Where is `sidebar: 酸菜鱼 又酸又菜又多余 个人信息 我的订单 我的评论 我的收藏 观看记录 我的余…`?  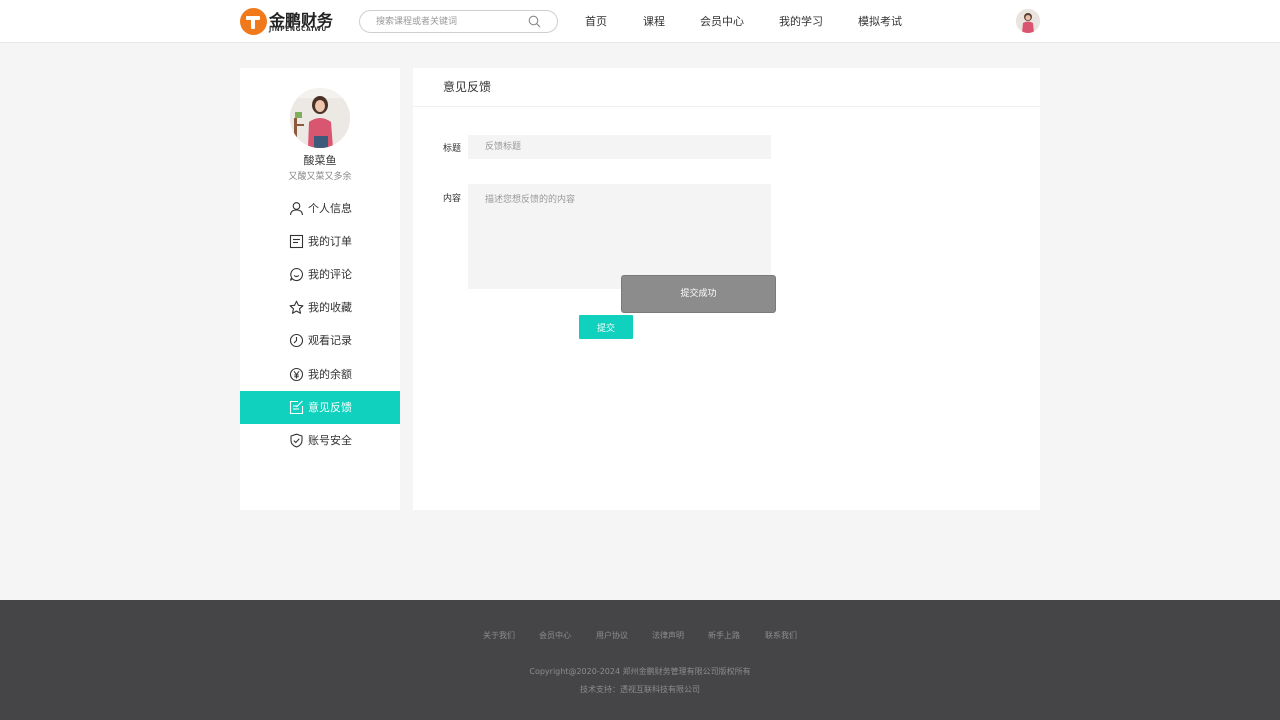 sidebar: 酸菜鱼 又酸又菜又多余 个人信息 我的订单 我的评论 我的收藏 观看记录 我的余… is located at coordinates (320, 289).